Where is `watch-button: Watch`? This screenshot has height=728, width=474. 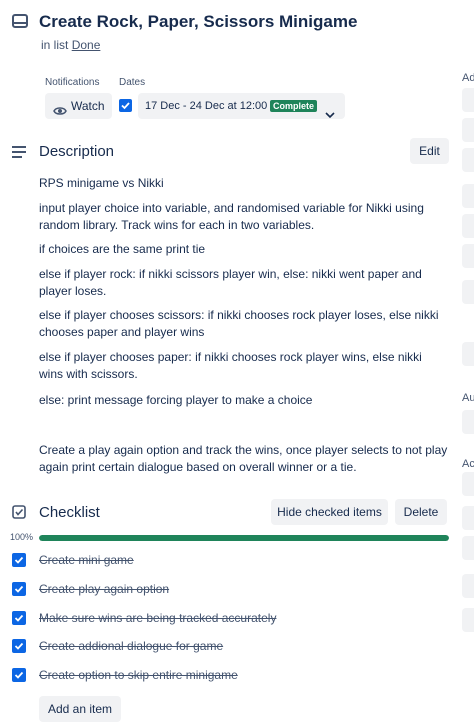
watch-button: Watch is located at coordinates (78, 106).